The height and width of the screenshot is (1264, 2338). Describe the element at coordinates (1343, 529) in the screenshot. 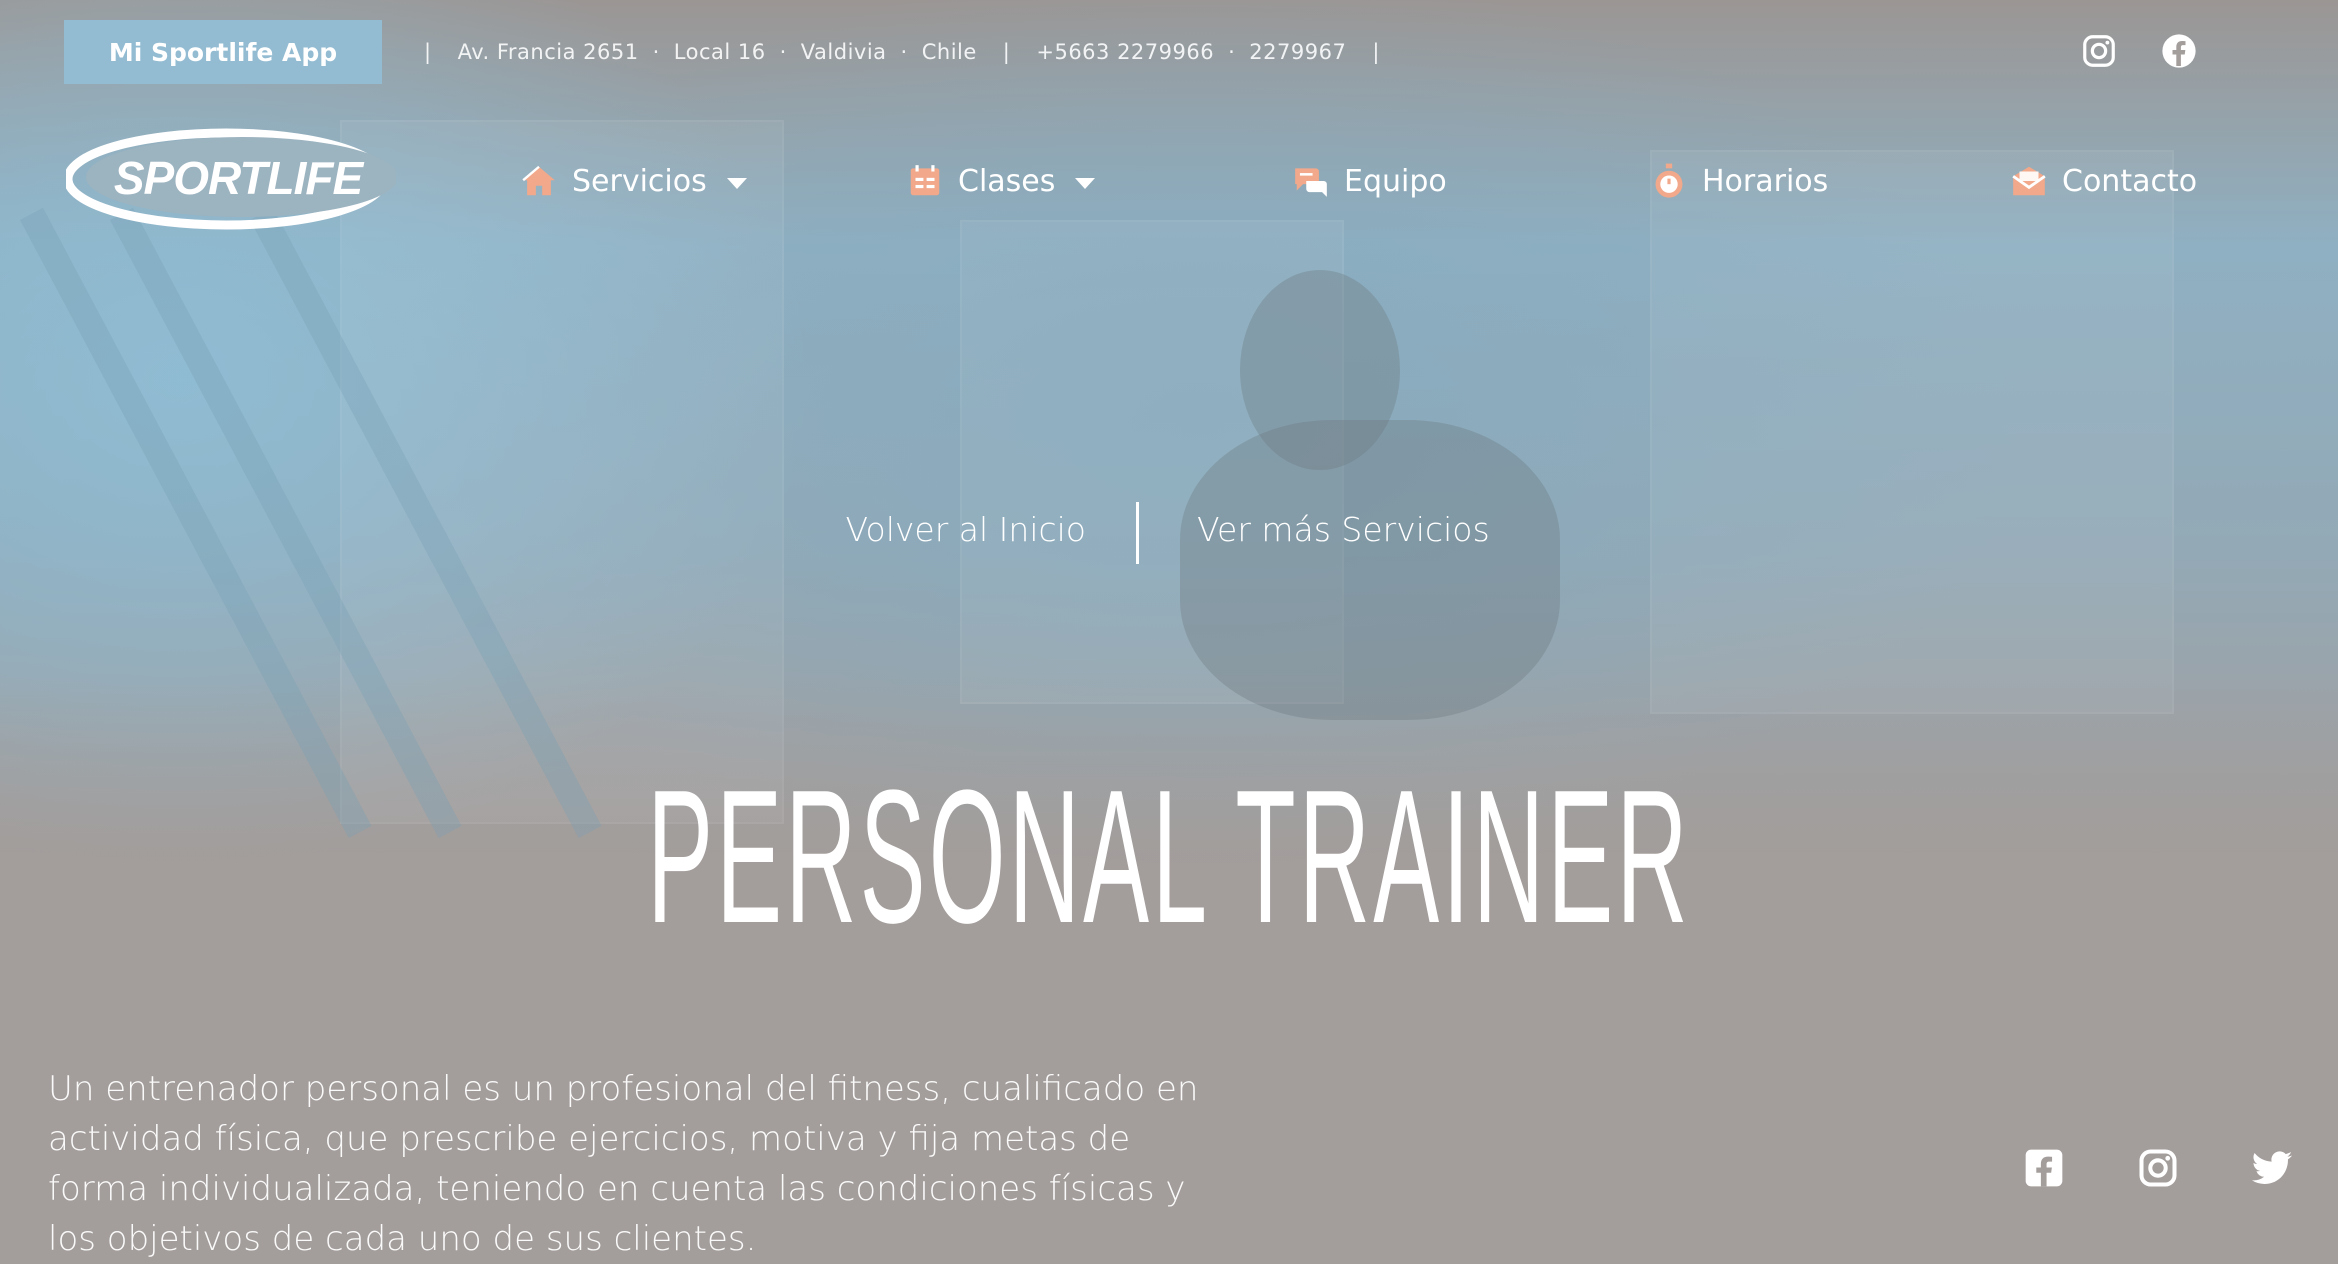

I see `more-services-link: Ver más Servicios` at that location.